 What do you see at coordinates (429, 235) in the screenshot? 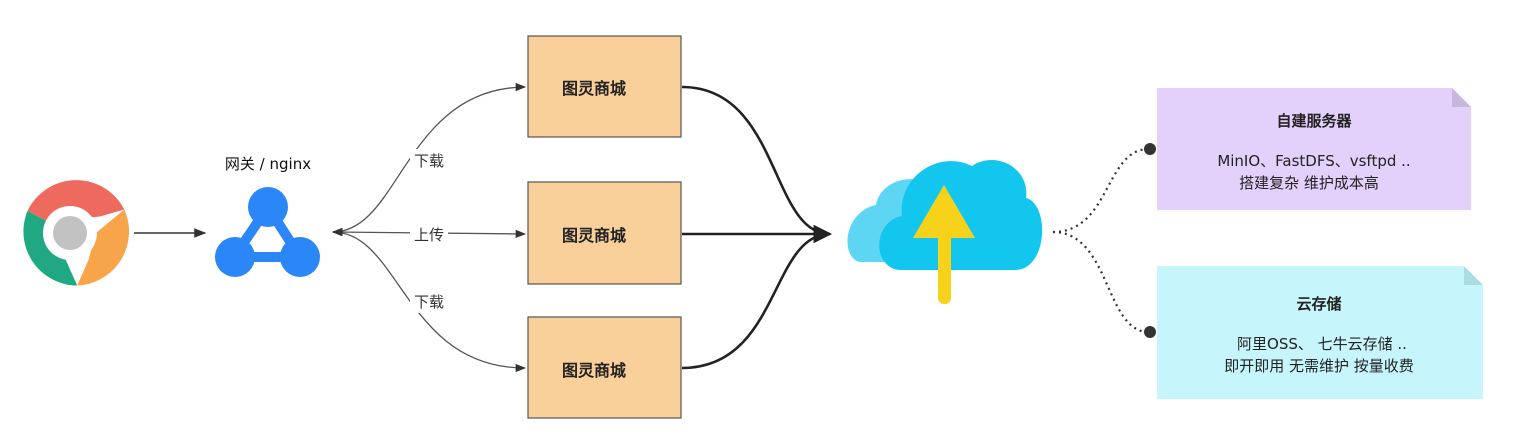
I see `edge-label-upload: 上传` at bounding box center [429, 235].